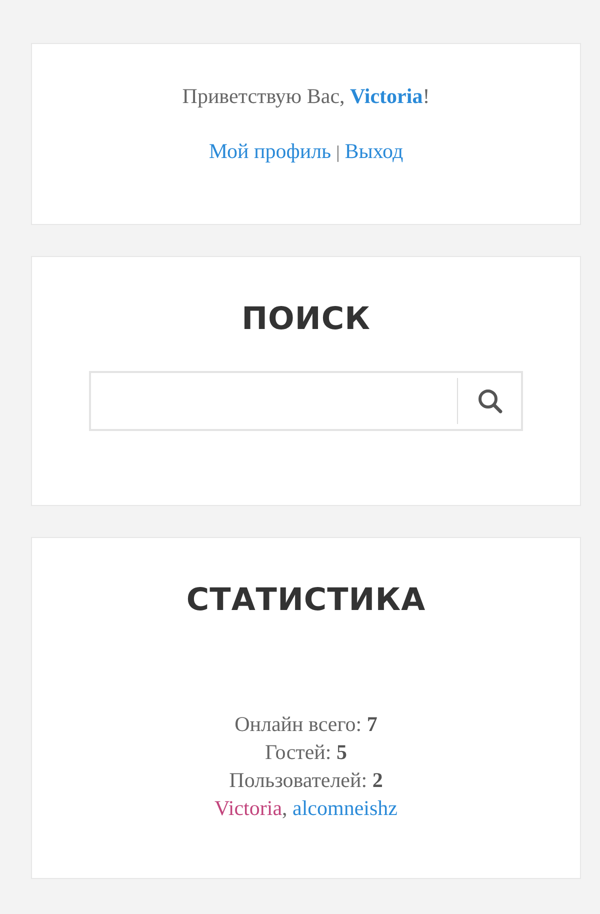 The image size is (600, 914). What do you see at coordinates (345, 808) in the screenshot?
I see `user-link: alcomneishz` at bounding box center [345, 808].